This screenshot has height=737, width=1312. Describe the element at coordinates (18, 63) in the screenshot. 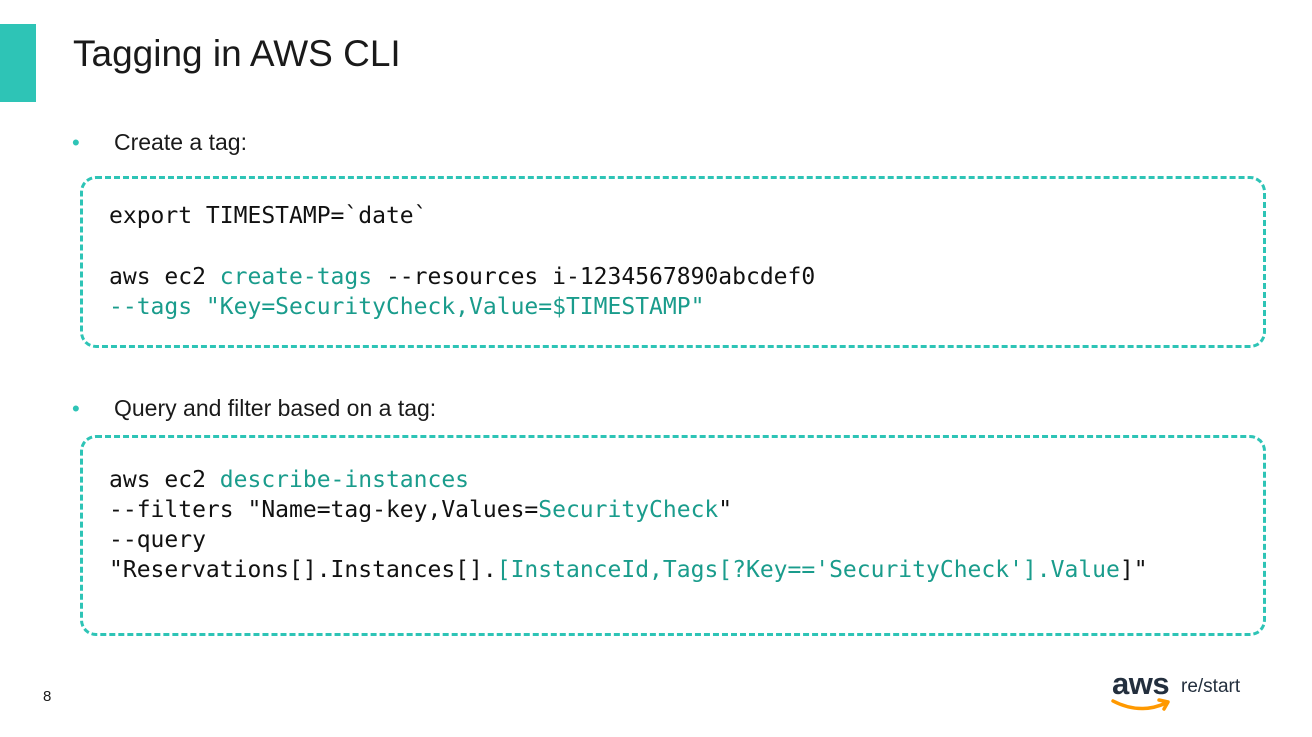

I see `title-accent-bar` at that location.